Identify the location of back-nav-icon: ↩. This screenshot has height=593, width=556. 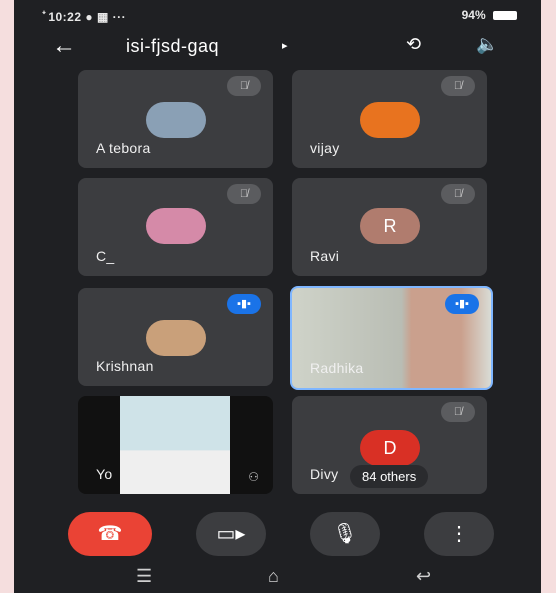
(423, 576).